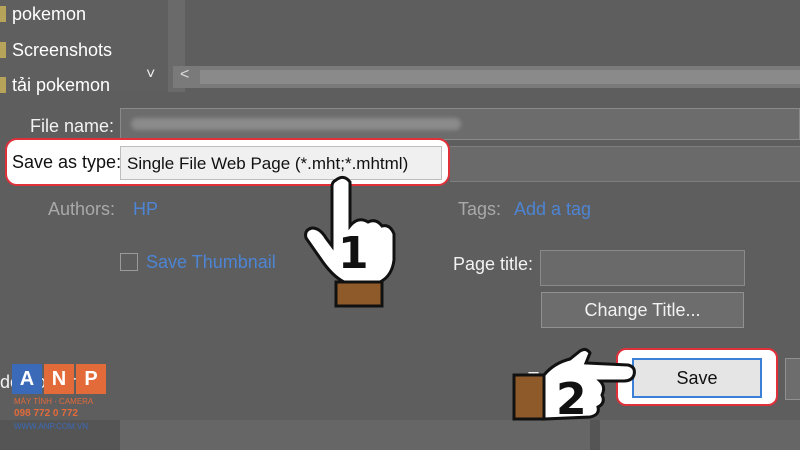  I want to click on logo-site: WWW.ANP.COM.VN, so click(51, 426).